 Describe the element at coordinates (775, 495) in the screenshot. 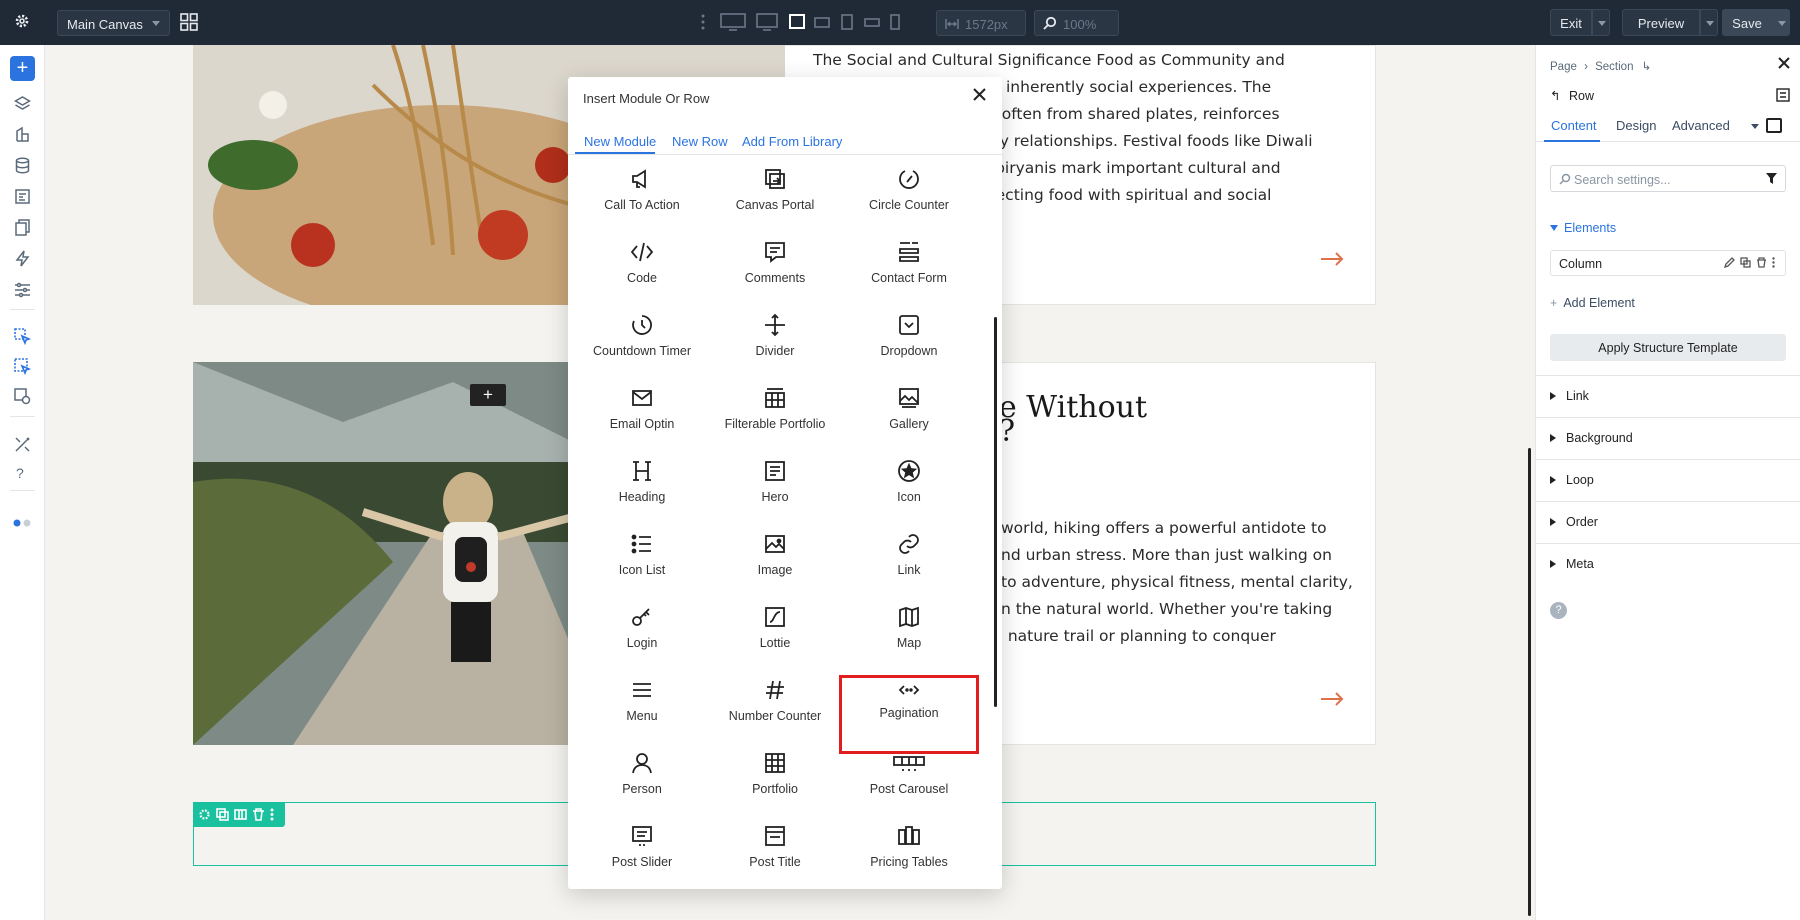

I see `module-hero: Hero` at that location.